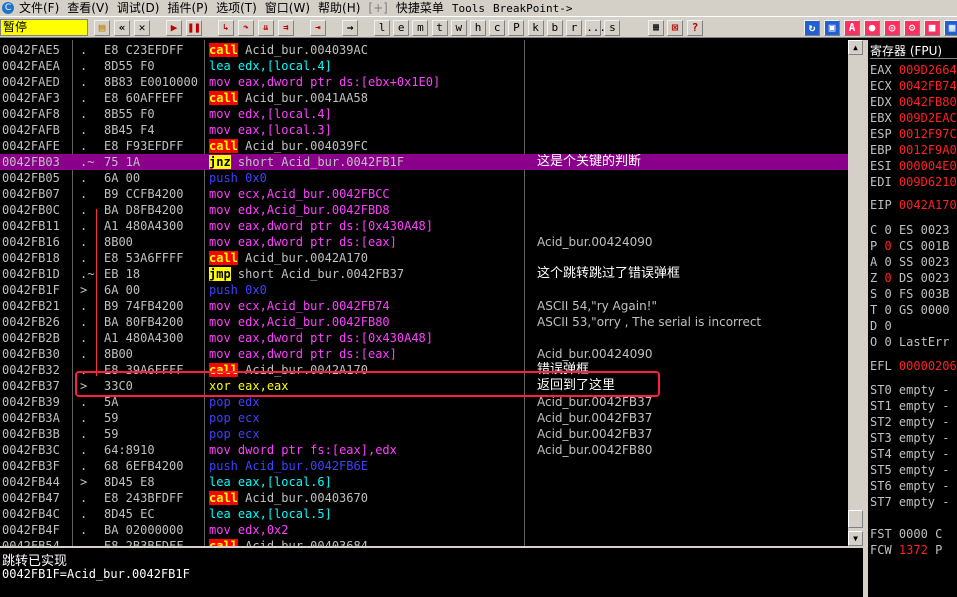 Image resolution: width=957 pixels, height=597 pixels. I want to click on window-m-button: m, so click(420, 28).